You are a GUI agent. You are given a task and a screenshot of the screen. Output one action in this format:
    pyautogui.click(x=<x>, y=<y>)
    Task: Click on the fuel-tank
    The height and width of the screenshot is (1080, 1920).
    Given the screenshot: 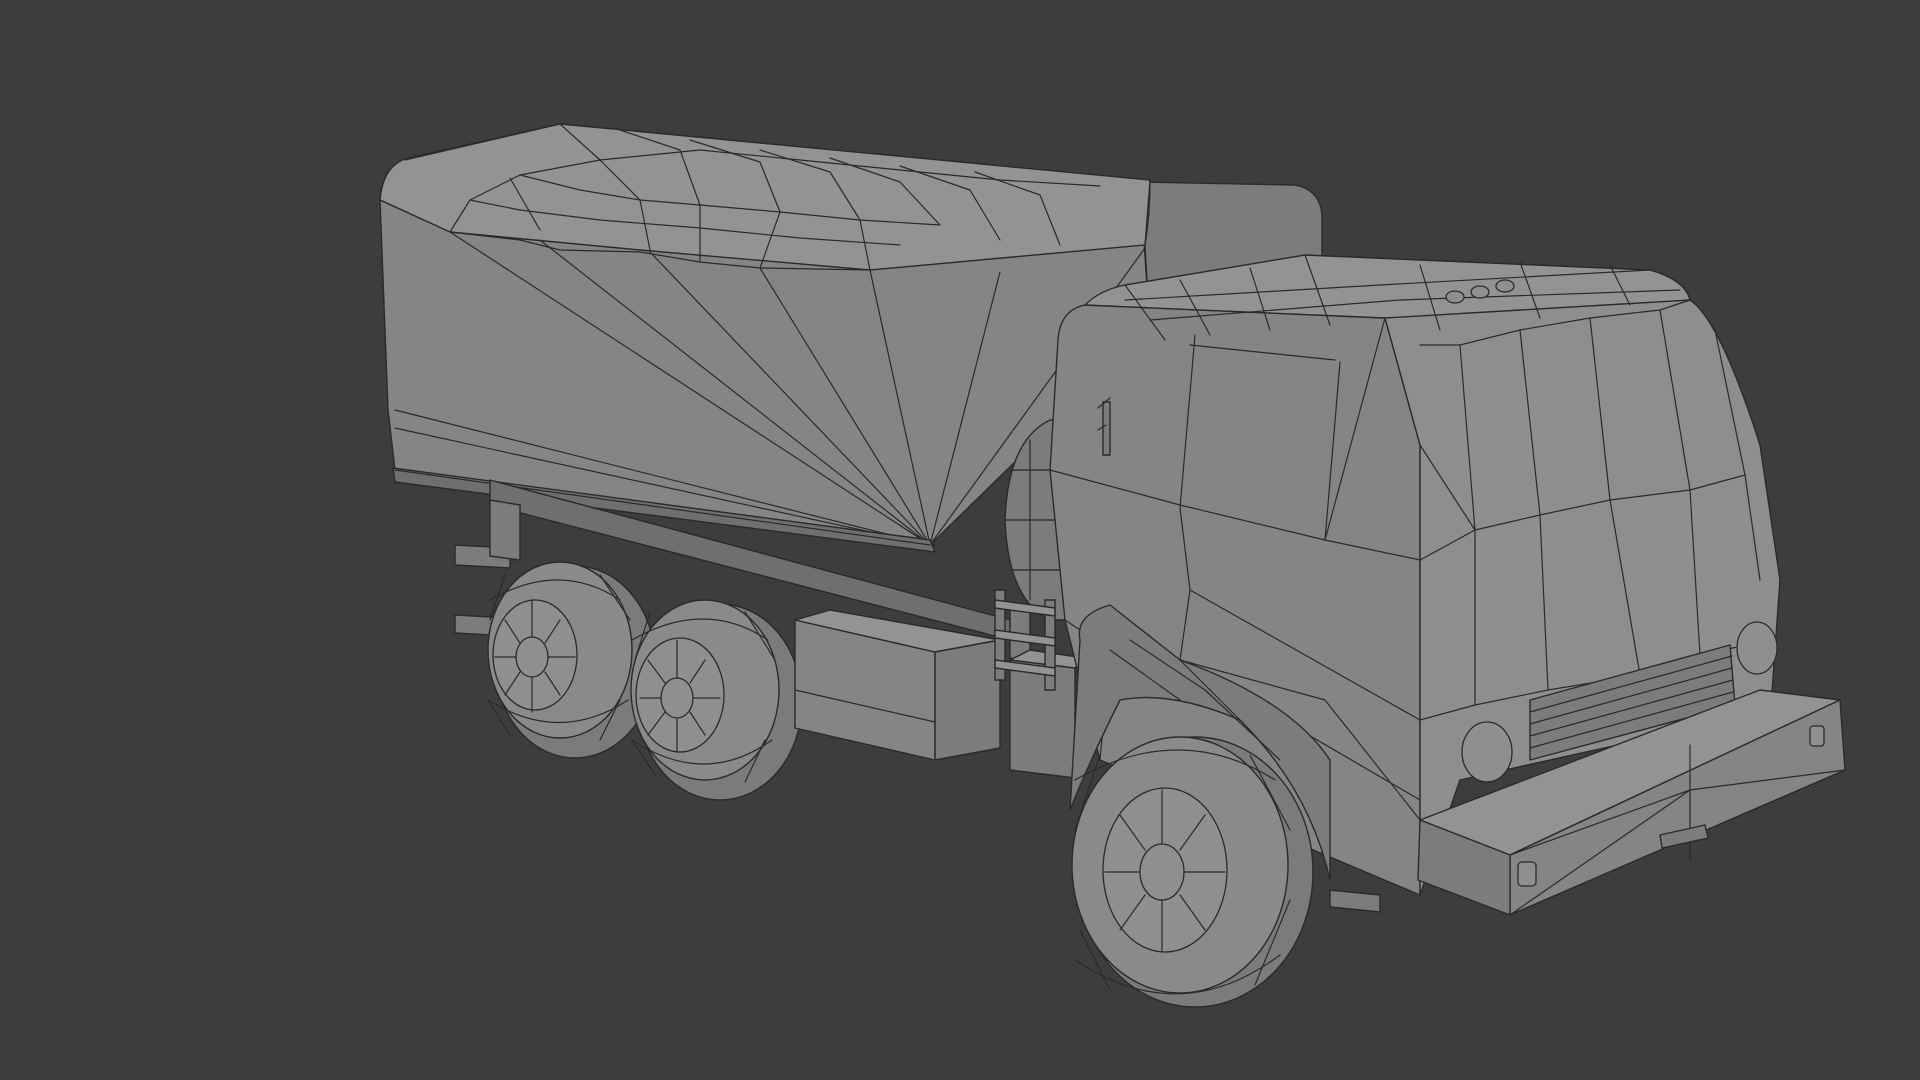 What is the action you would take?
    pyautogui.click(x=940, y=694)
    